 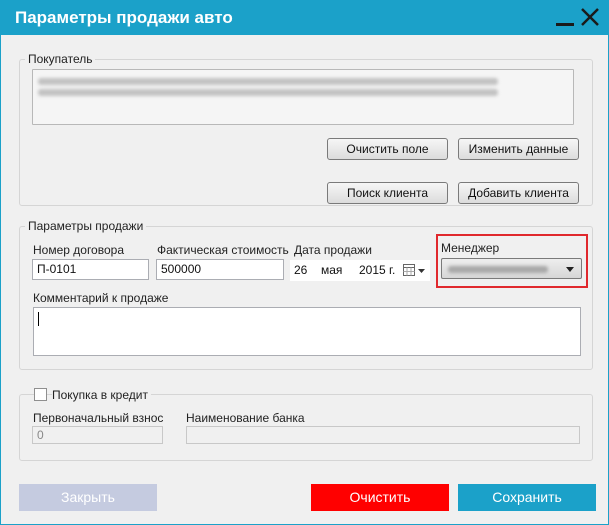 I want to click on calendar-icon, so click(x=415, y=270).